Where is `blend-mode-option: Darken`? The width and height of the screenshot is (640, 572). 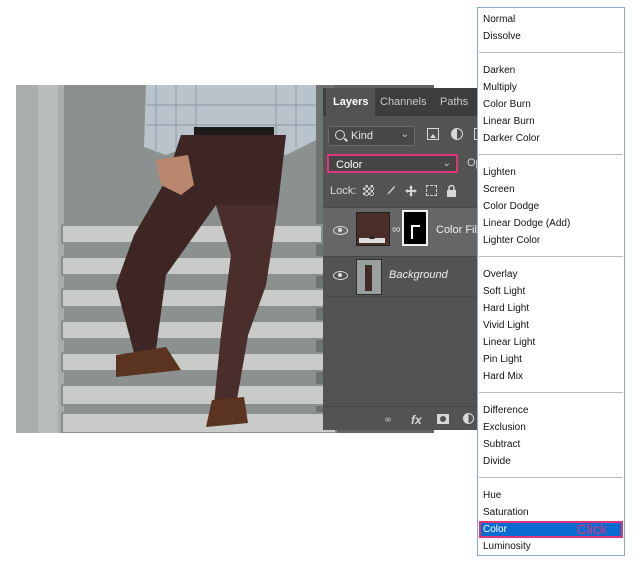
blend-mode-option: Darken is located at coordinates (551, 70).